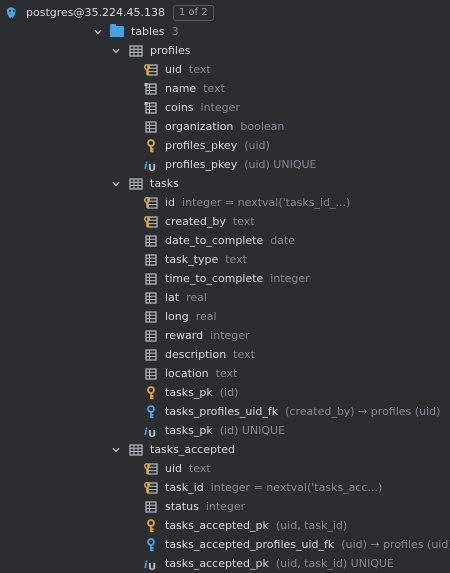 The height and width of the screenshot is (573, 450). I want to click on tree-item: i U tasks_pk (id) UNIQUE, so click(142, 430).